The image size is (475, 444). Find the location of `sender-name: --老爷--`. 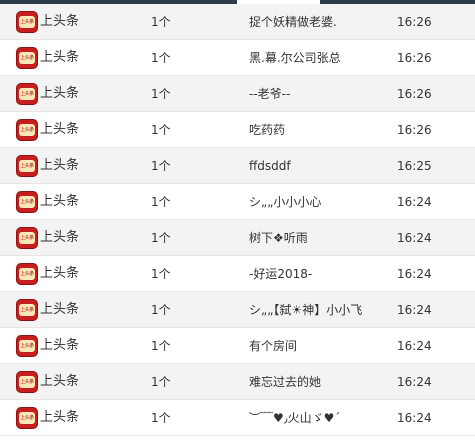

sender-name: --老爷-- is located at coordinates (270, 94).